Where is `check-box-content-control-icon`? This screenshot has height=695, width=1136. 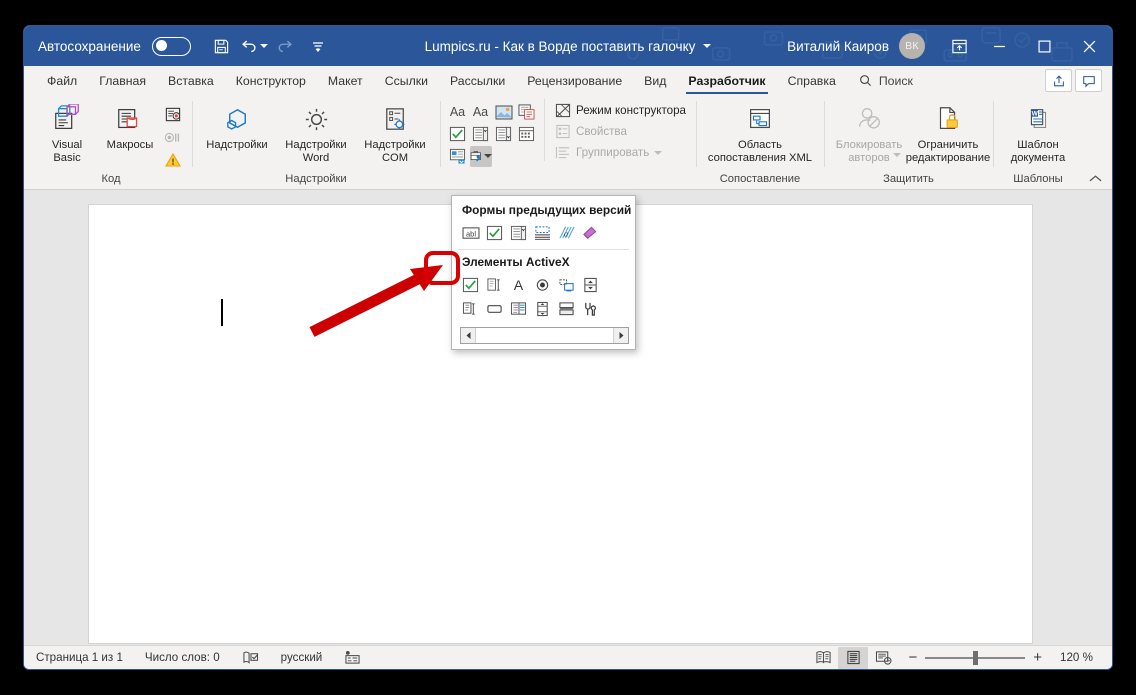 check-box-content-control-icon is located at coordinates (458, 134).